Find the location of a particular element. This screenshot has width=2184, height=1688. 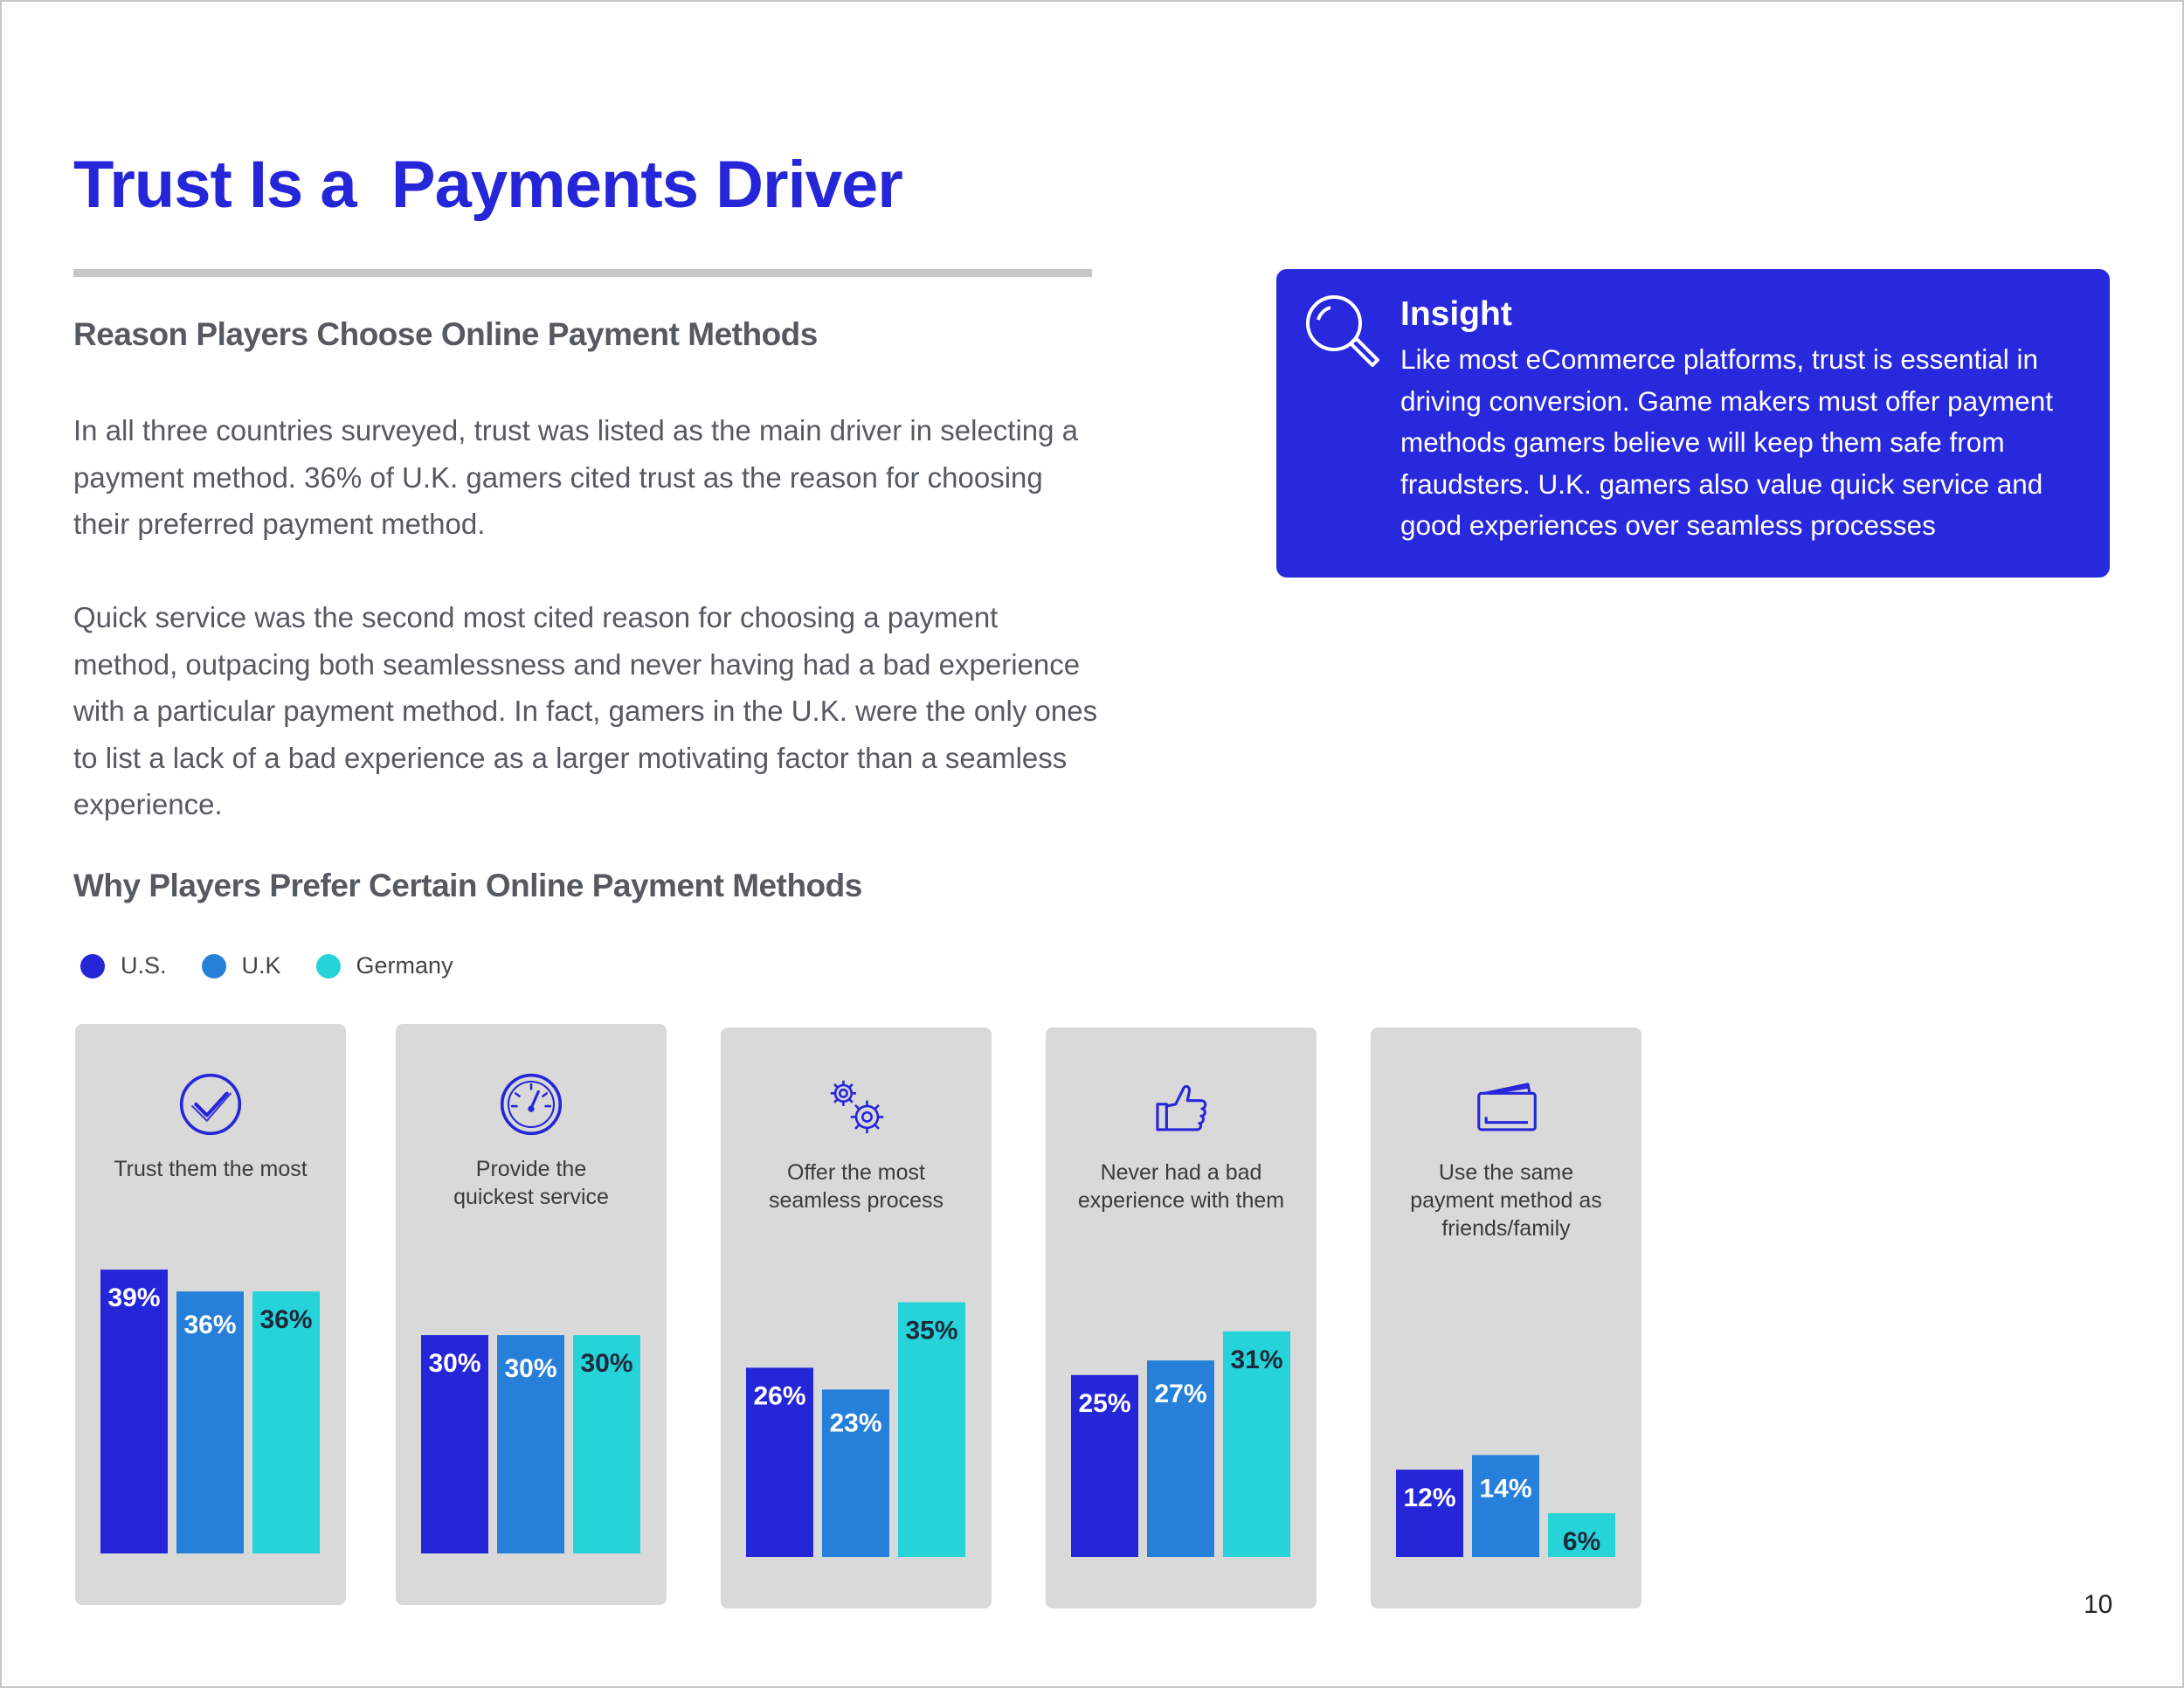

legend-swatch-uk is located at coordinates (213, 966).